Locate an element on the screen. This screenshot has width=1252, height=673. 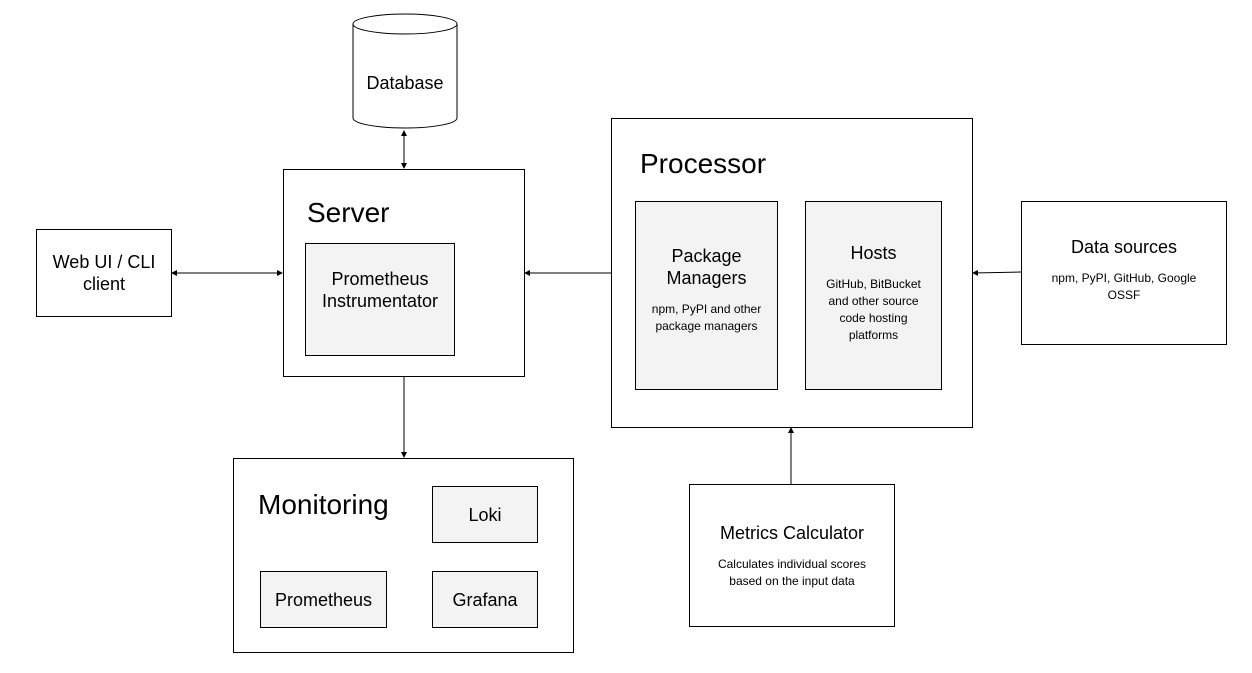
monitoring-title: Monitoring is located at coordinates (323, 504).